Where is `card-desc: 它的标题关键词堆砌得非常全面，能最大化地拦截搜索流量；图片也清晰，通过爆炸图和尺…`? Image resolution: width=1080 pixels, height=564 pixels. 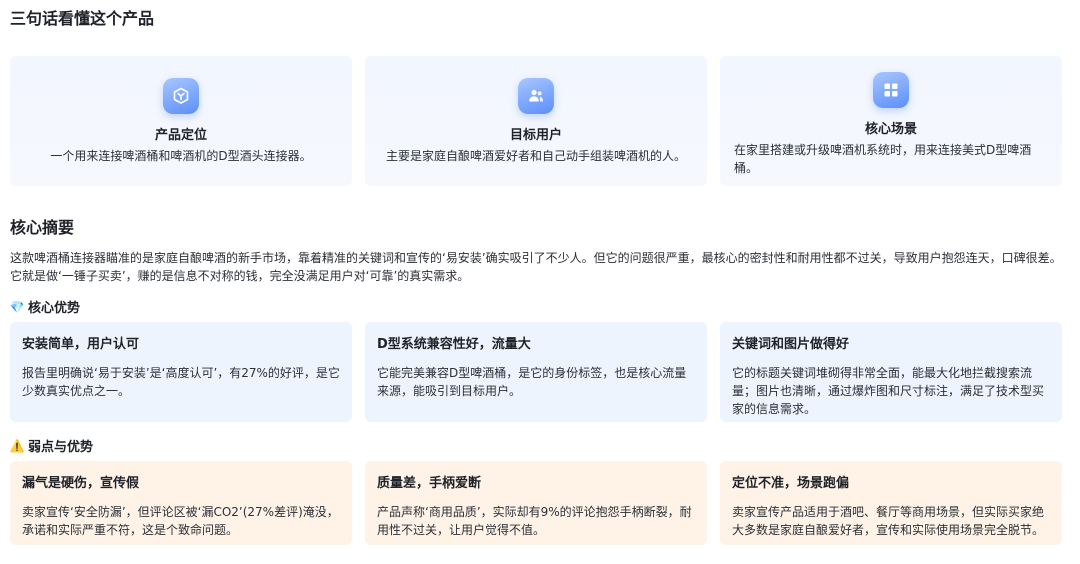 card-desc: 它的标题关键词堆砌得非常全面，能最大化地拦截搜索流量；图片也清晰，通过爆炸图和尺… is located at coordinates (888, 391).